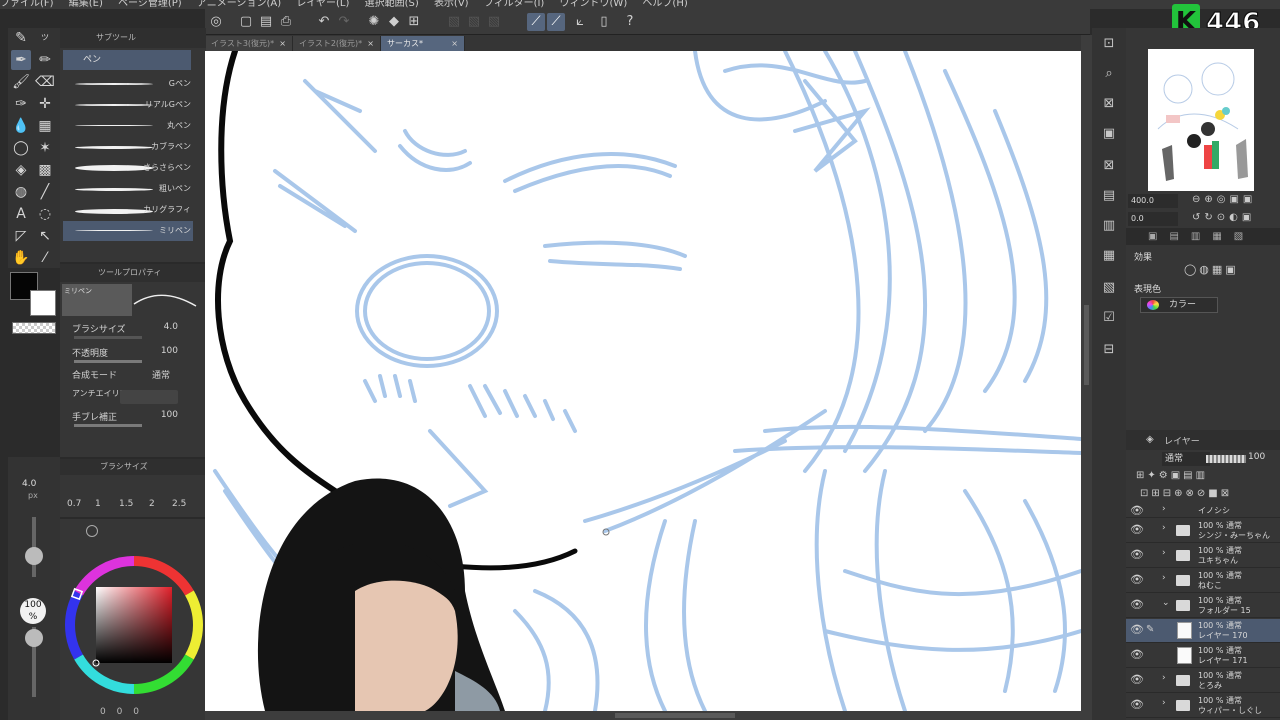 Image resolution: width=1280 pixels, height=720 pixels. Describe the element at coordinates (34, 328) in the screenshot. I see `transparent-color-swatch` at that location.